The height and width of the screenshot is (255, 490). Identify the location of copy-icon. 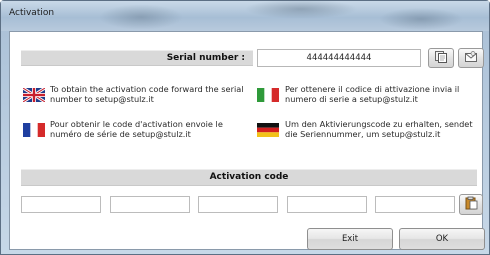
(441, 58).